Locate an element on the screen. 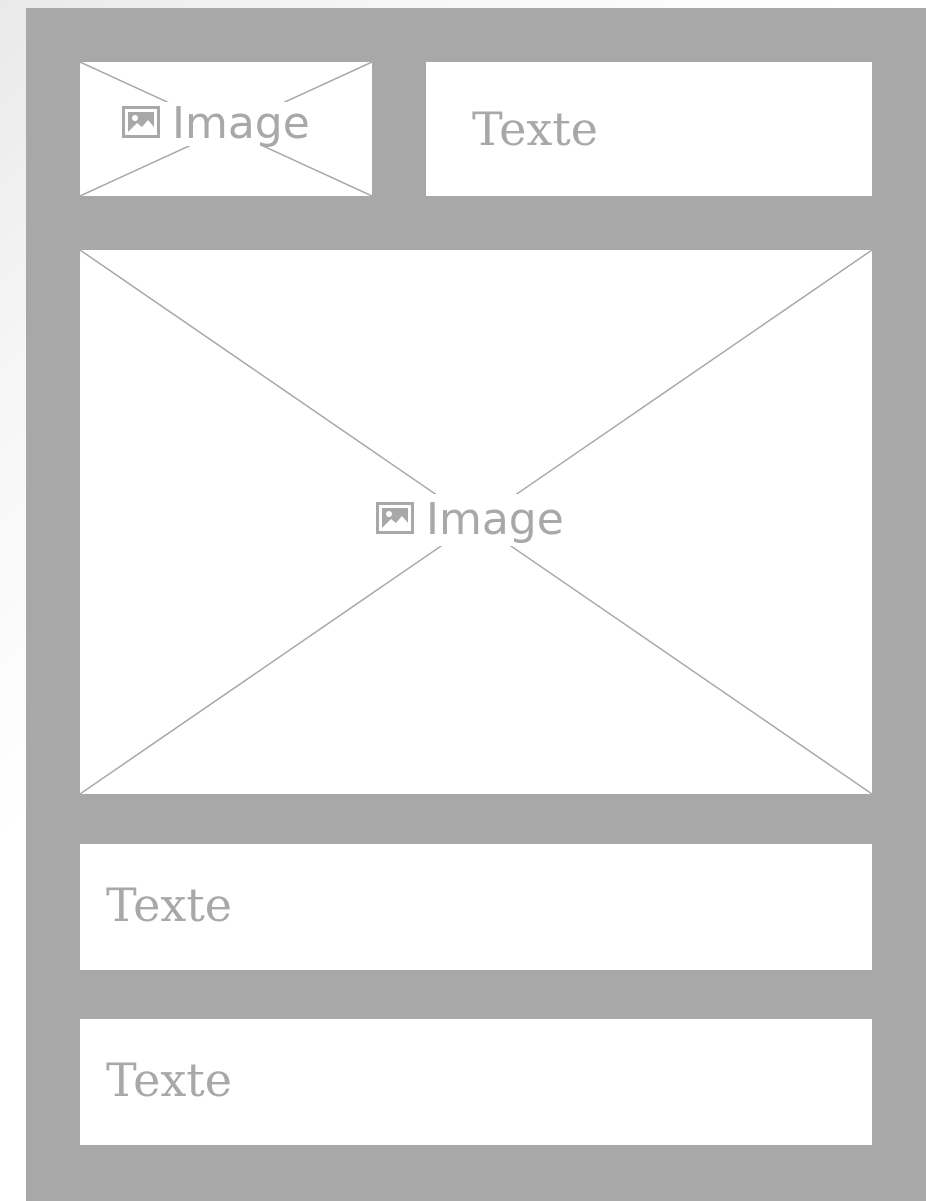 Image resolution: width=926 pixels, height=1201 pixels. top-image-label: Image is located at coordinates (241, 123).